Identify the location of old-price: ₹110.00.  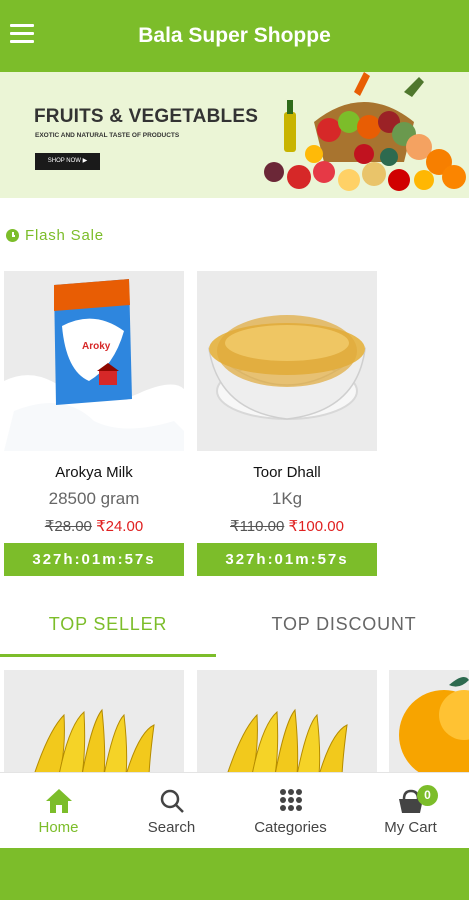
(257, 526).